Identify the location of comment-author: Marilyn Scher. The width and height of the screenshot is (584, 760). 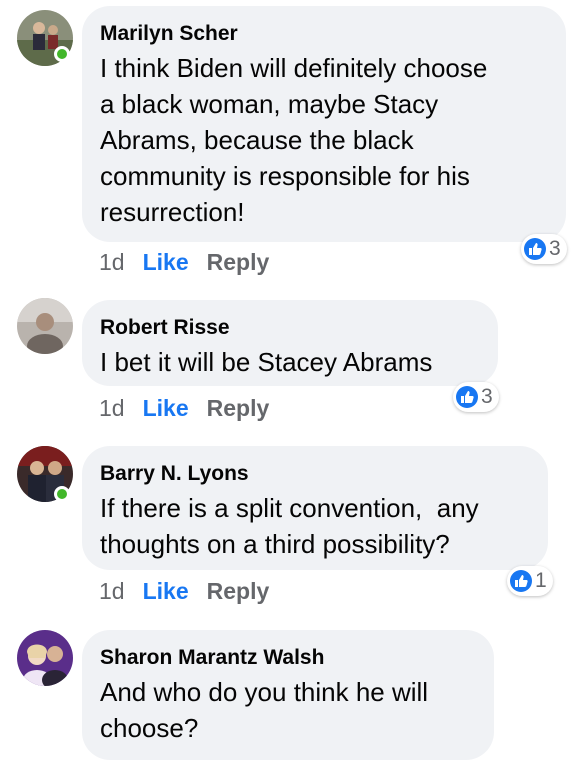
(324, 34).